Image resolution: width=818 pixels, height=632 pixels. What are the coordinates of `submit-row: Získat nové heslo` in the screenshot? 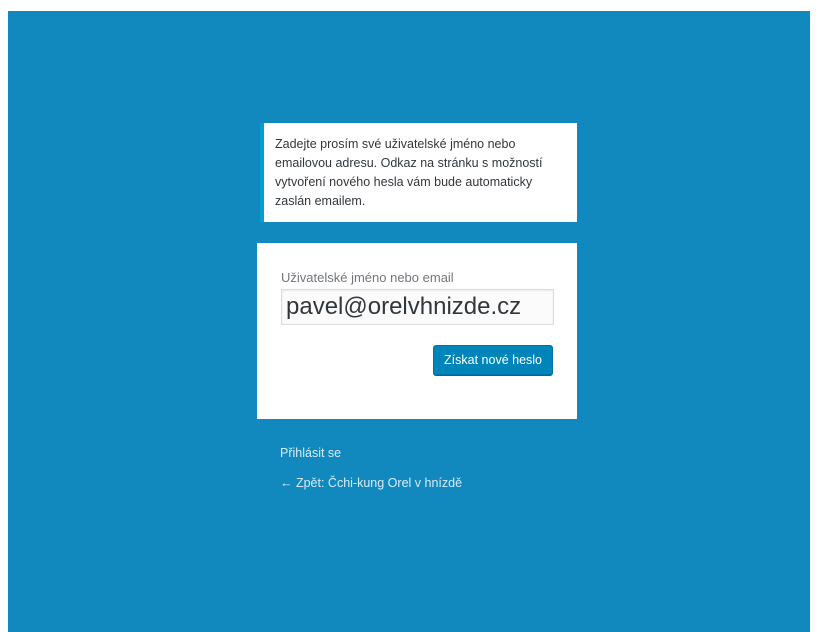 It's located at (493, 360).